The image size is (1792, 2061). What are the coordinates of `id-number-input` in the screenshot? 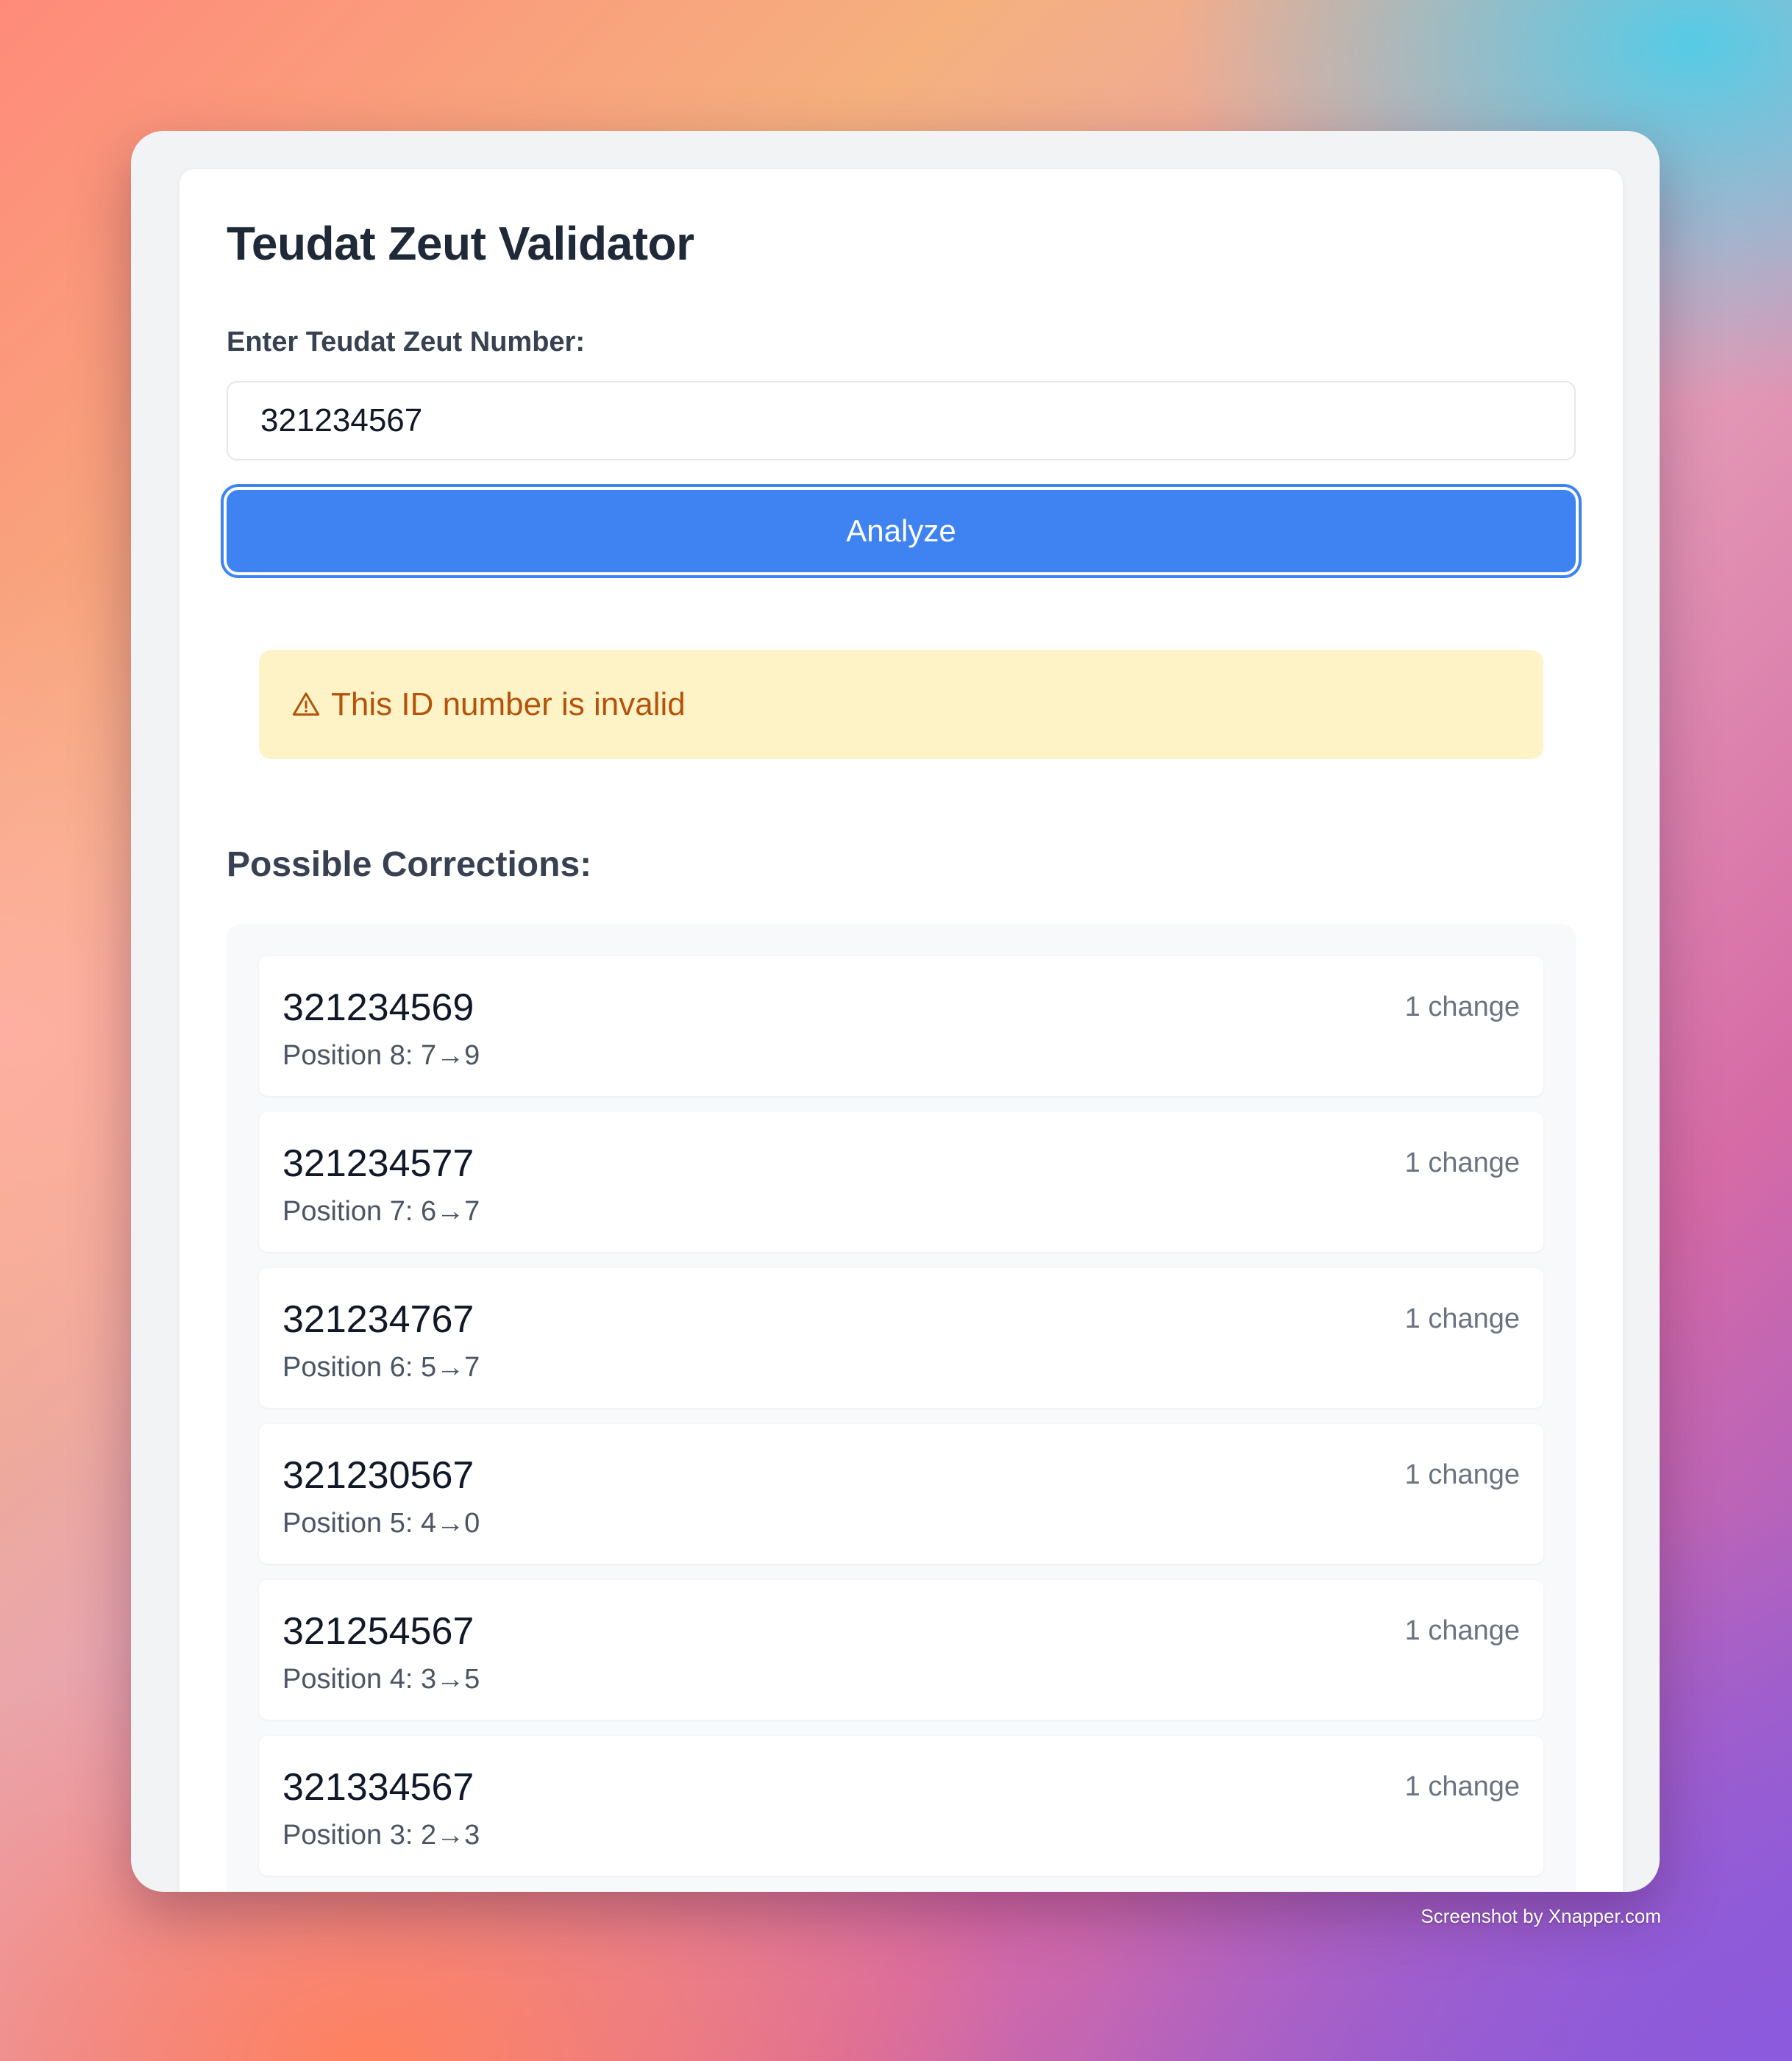 It's located at (901, 420).